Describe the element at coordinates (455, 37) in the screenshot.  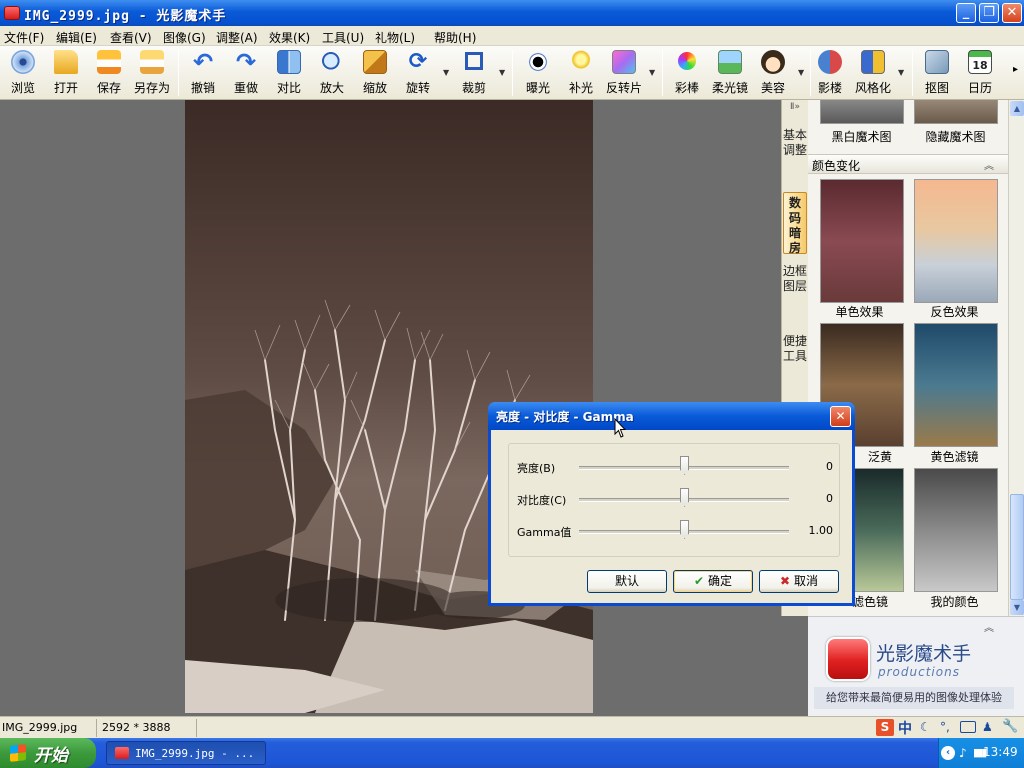
I see `menu-help: 帮助(H)` at that location.